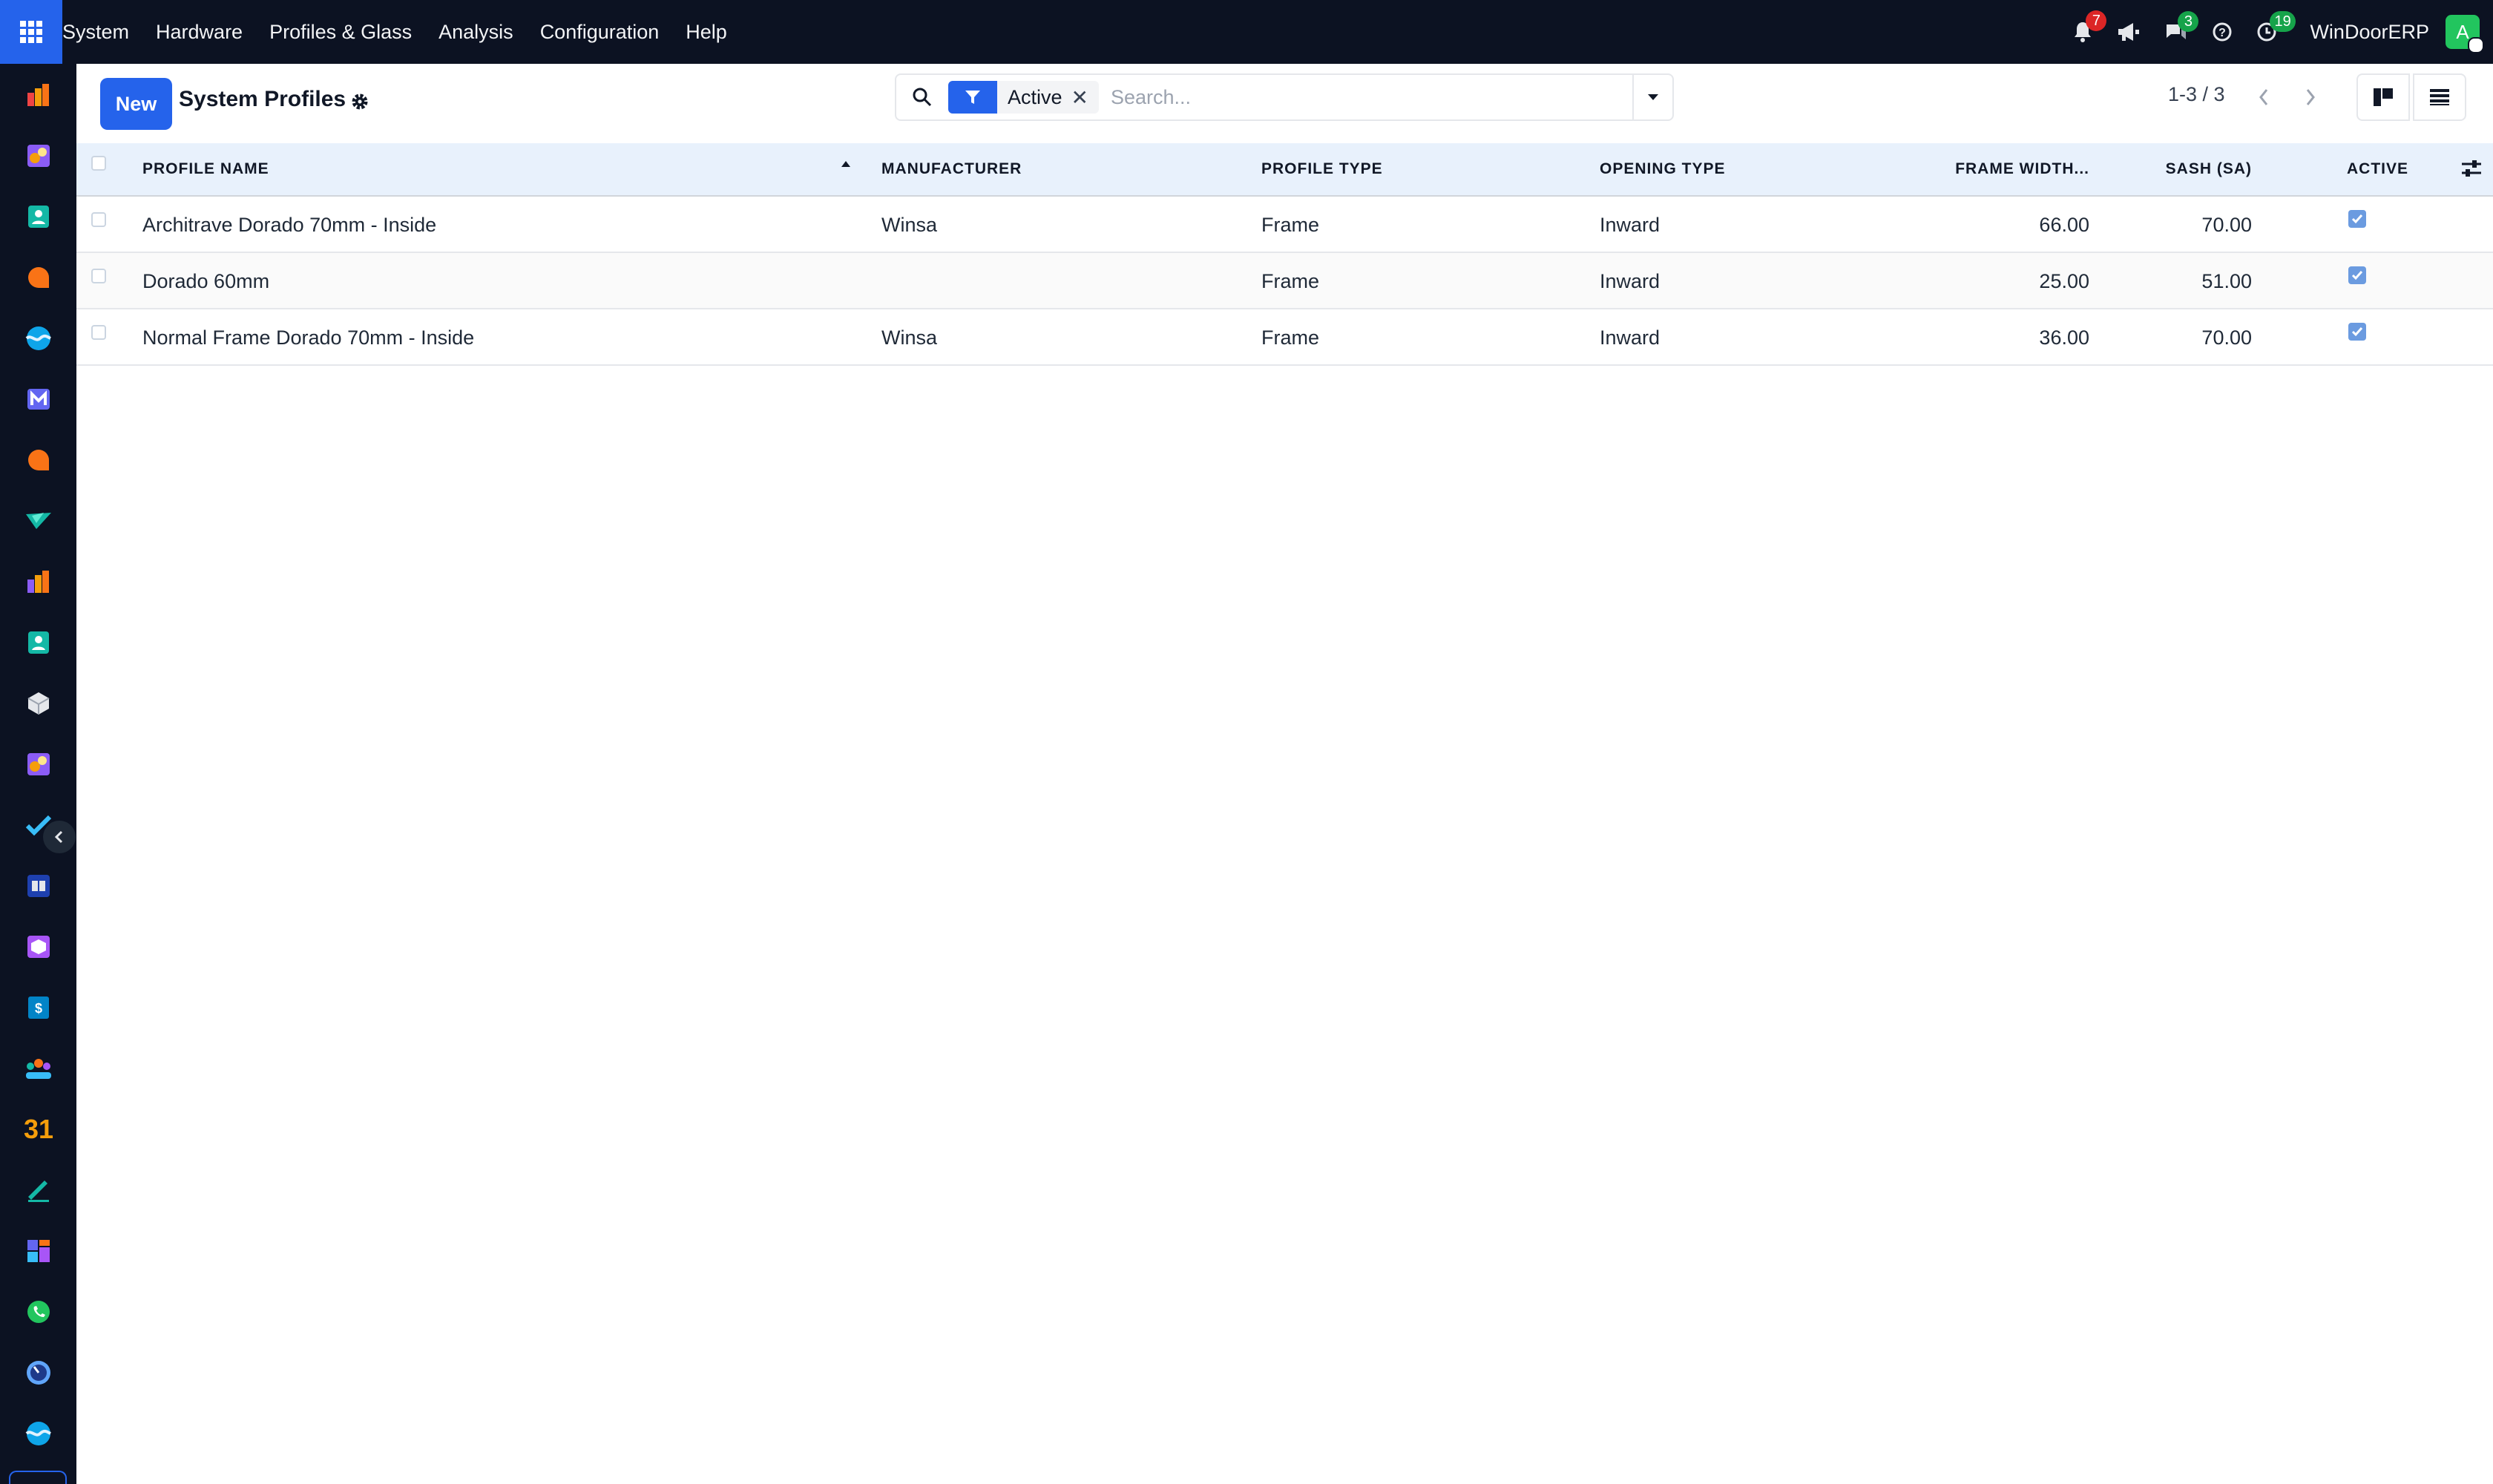 Image resolution: width=2493 pixels, height=1484 pixels. I want to click on search-button, so click(922, 97).